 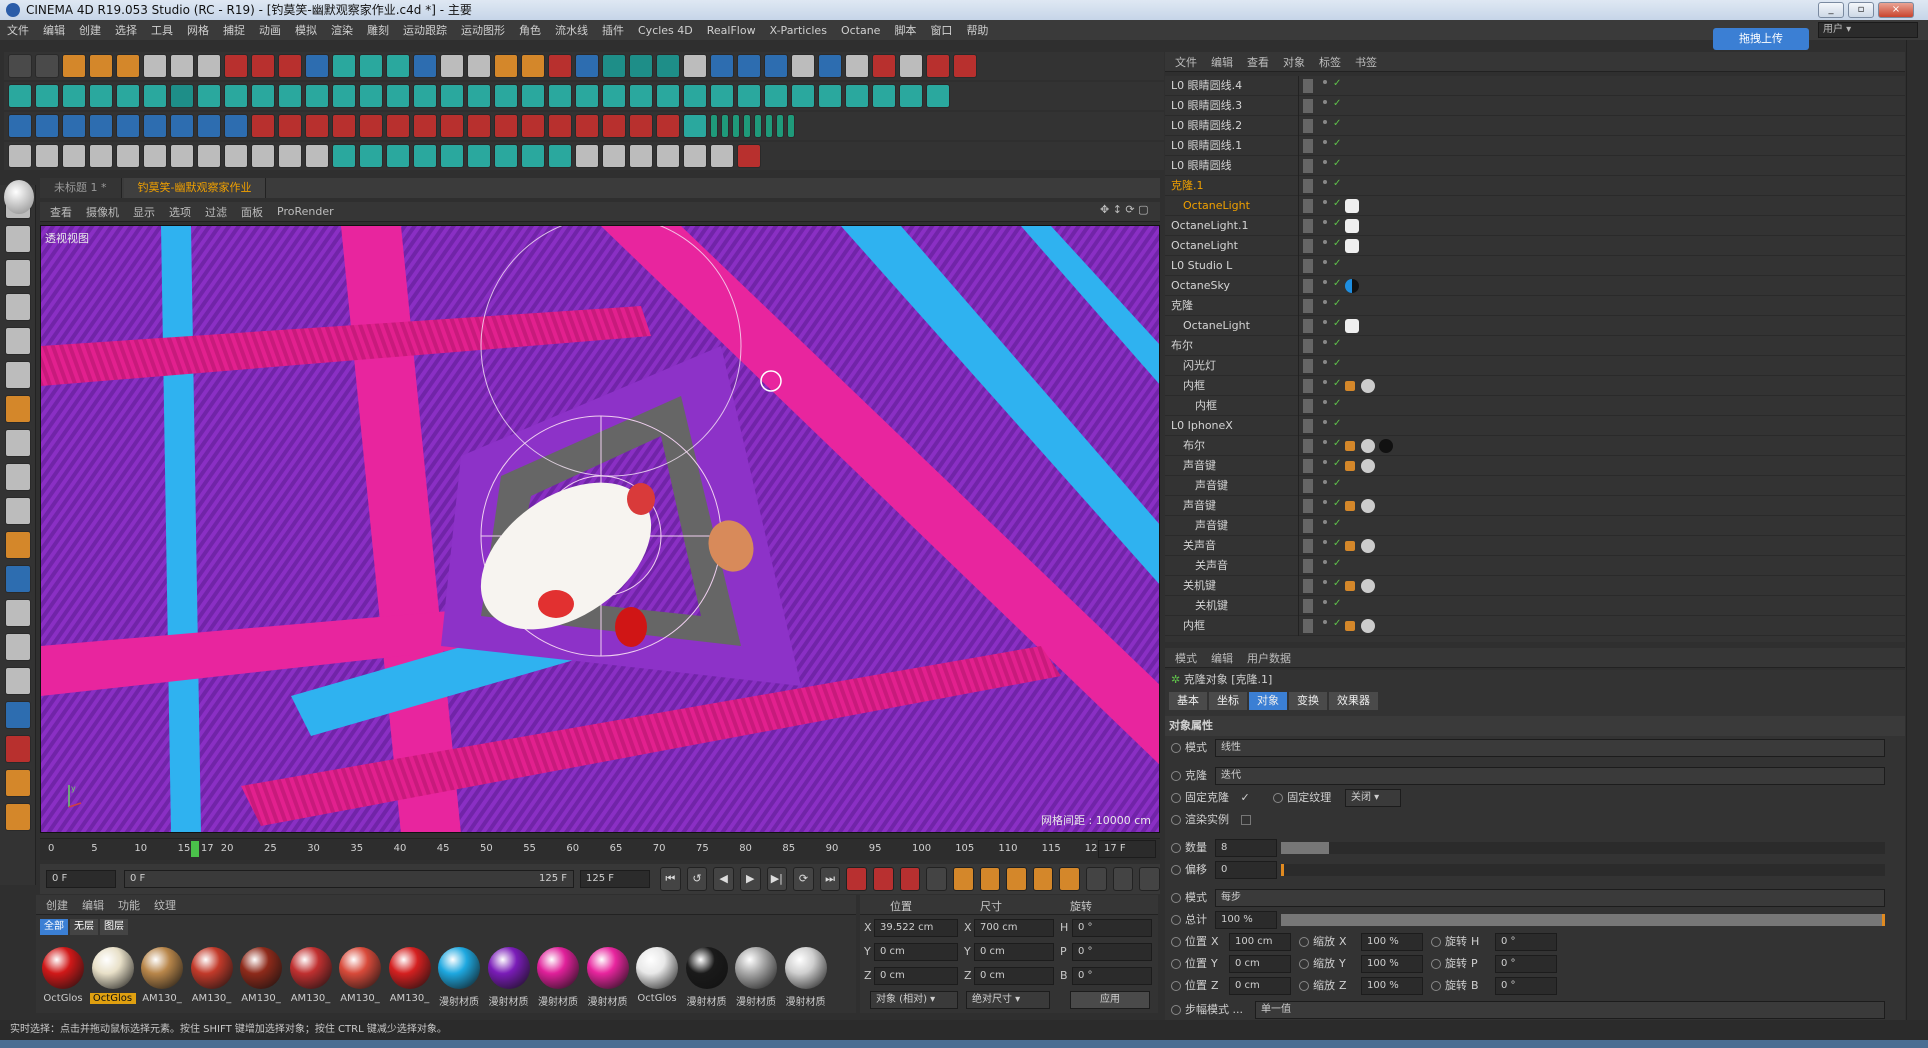 I want to click on attr-menu-item: 用户数据, so click(x=1269, y=658).